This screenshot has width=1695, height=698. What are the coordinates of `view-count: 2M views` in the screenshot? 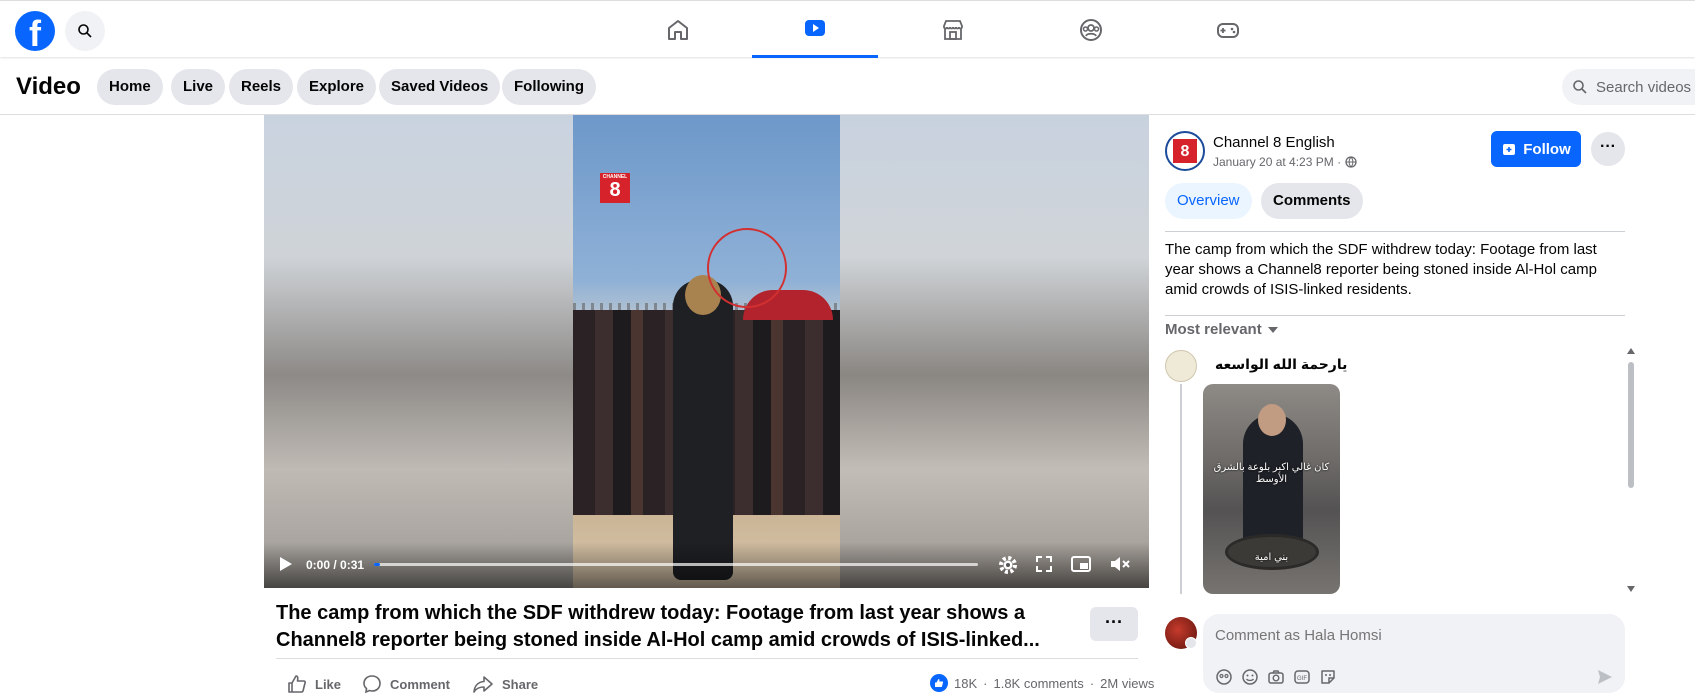 It's located at (1127, 683).